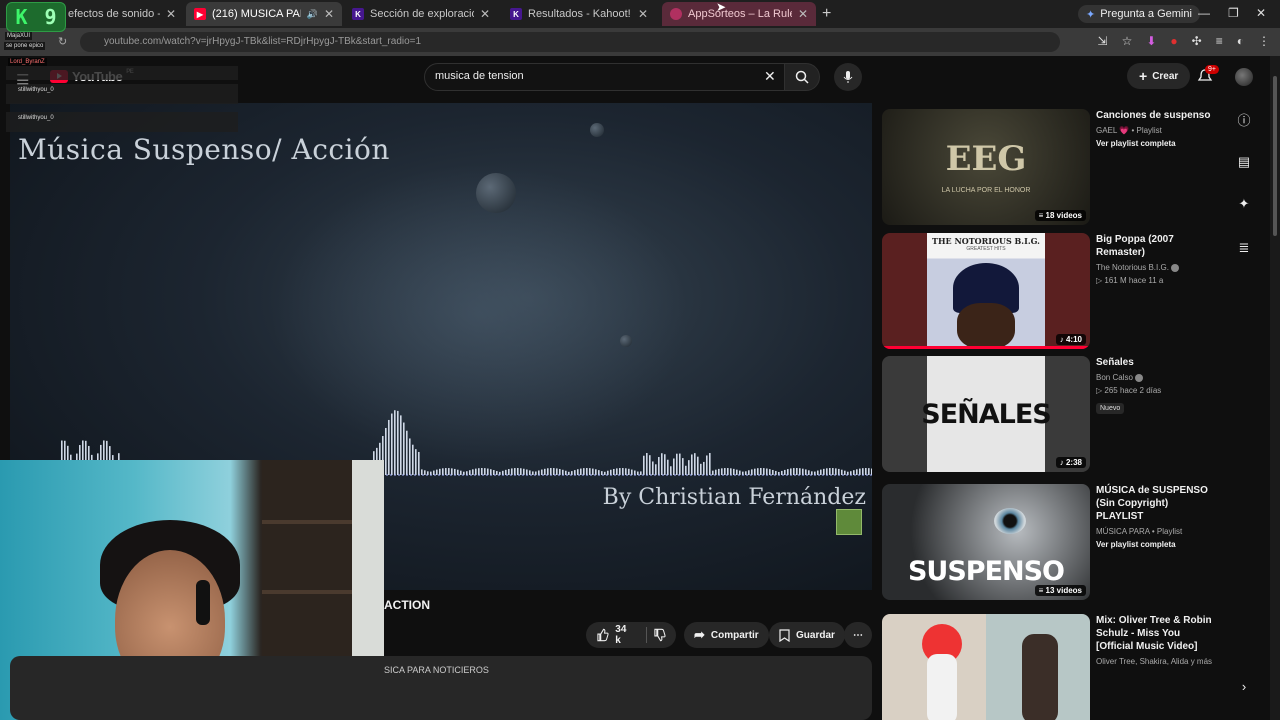 The width and height of the screenshot is (1280, 720). I want to click on tab-kahoot-exploracion: K Sección de exploración de kah ✕, so click(421, 14).